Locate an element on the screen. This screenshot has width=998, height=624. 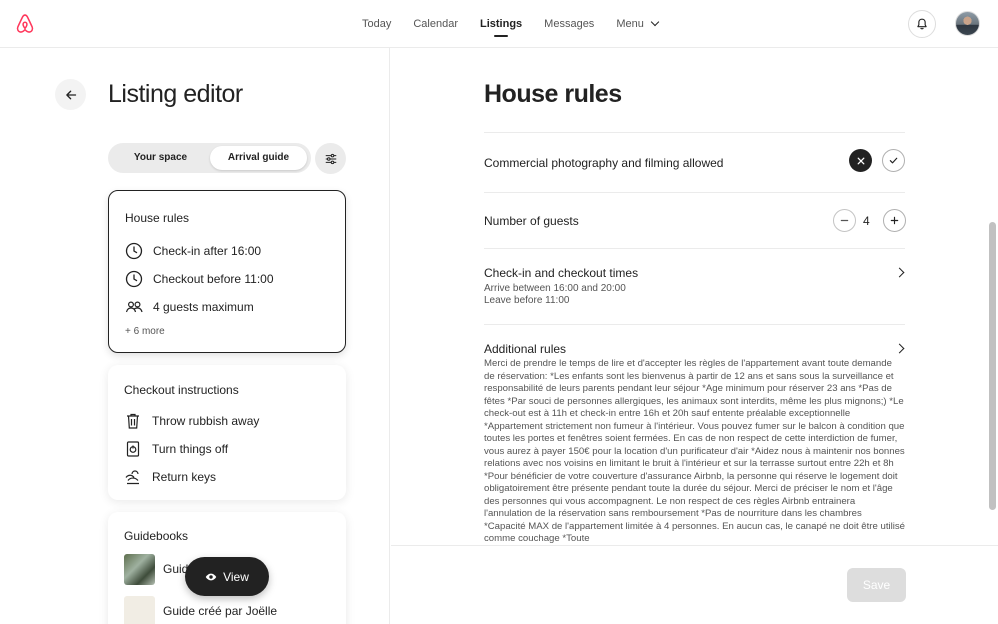
bell-icon is located at coordinates (922, 24).